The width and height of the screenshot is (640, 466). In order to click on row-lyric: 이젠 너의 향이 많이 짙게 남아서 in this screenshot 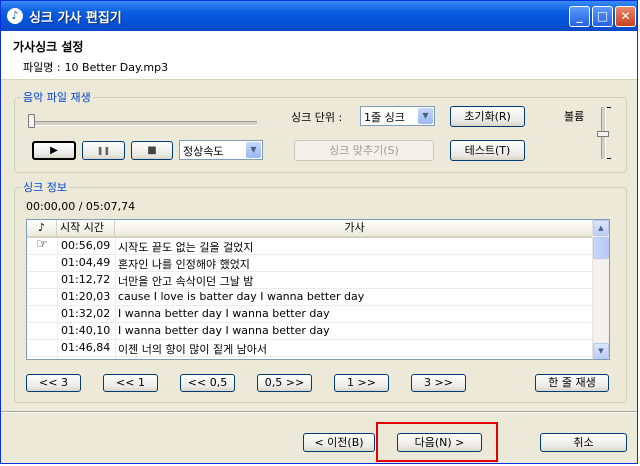, I will do `click(193, 349)`.